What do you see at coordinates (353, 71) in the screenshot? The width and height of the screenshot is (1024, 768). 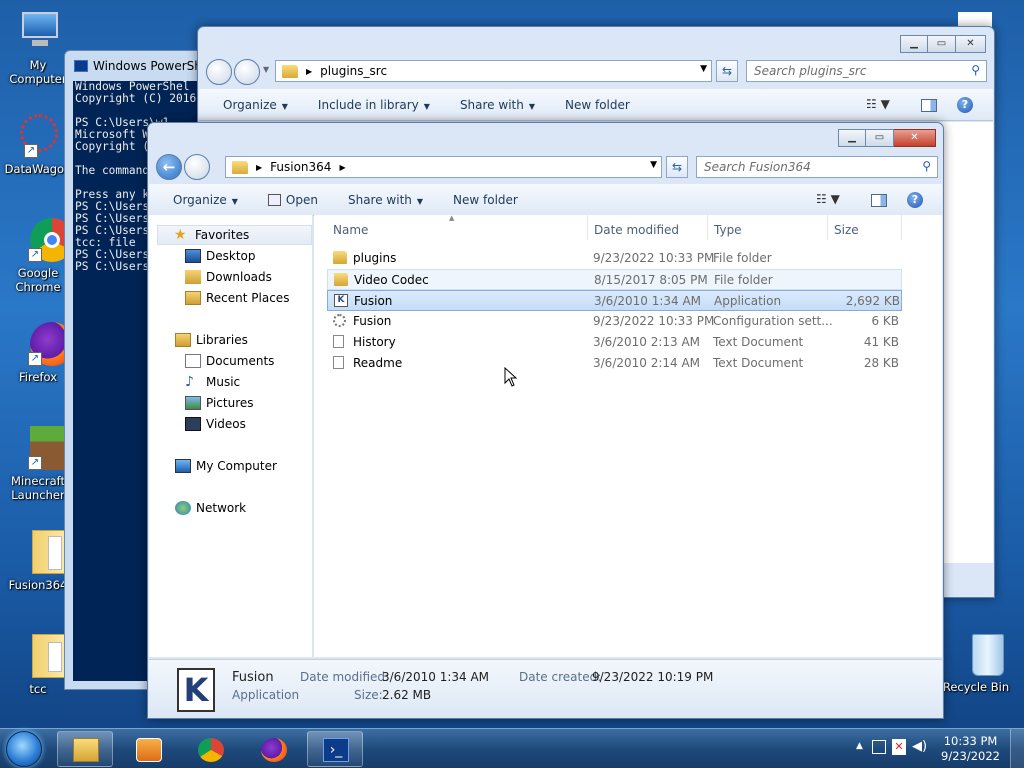 I see `breadcrumb-current: plugins_src` at bounding box center [353, 71].